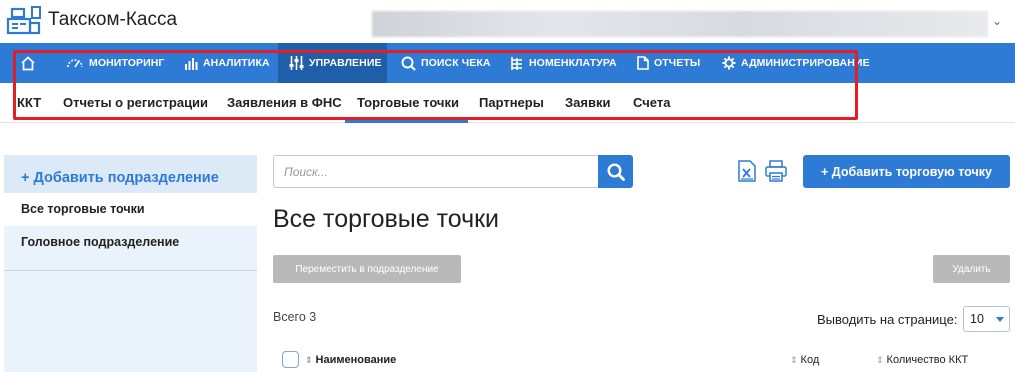 The width and height of the screenshot is (1015, 372). Describe the element at coordinates (127, 63) in the screenshot. I see `nav-label: МОНИТОРИНГ` at that location.